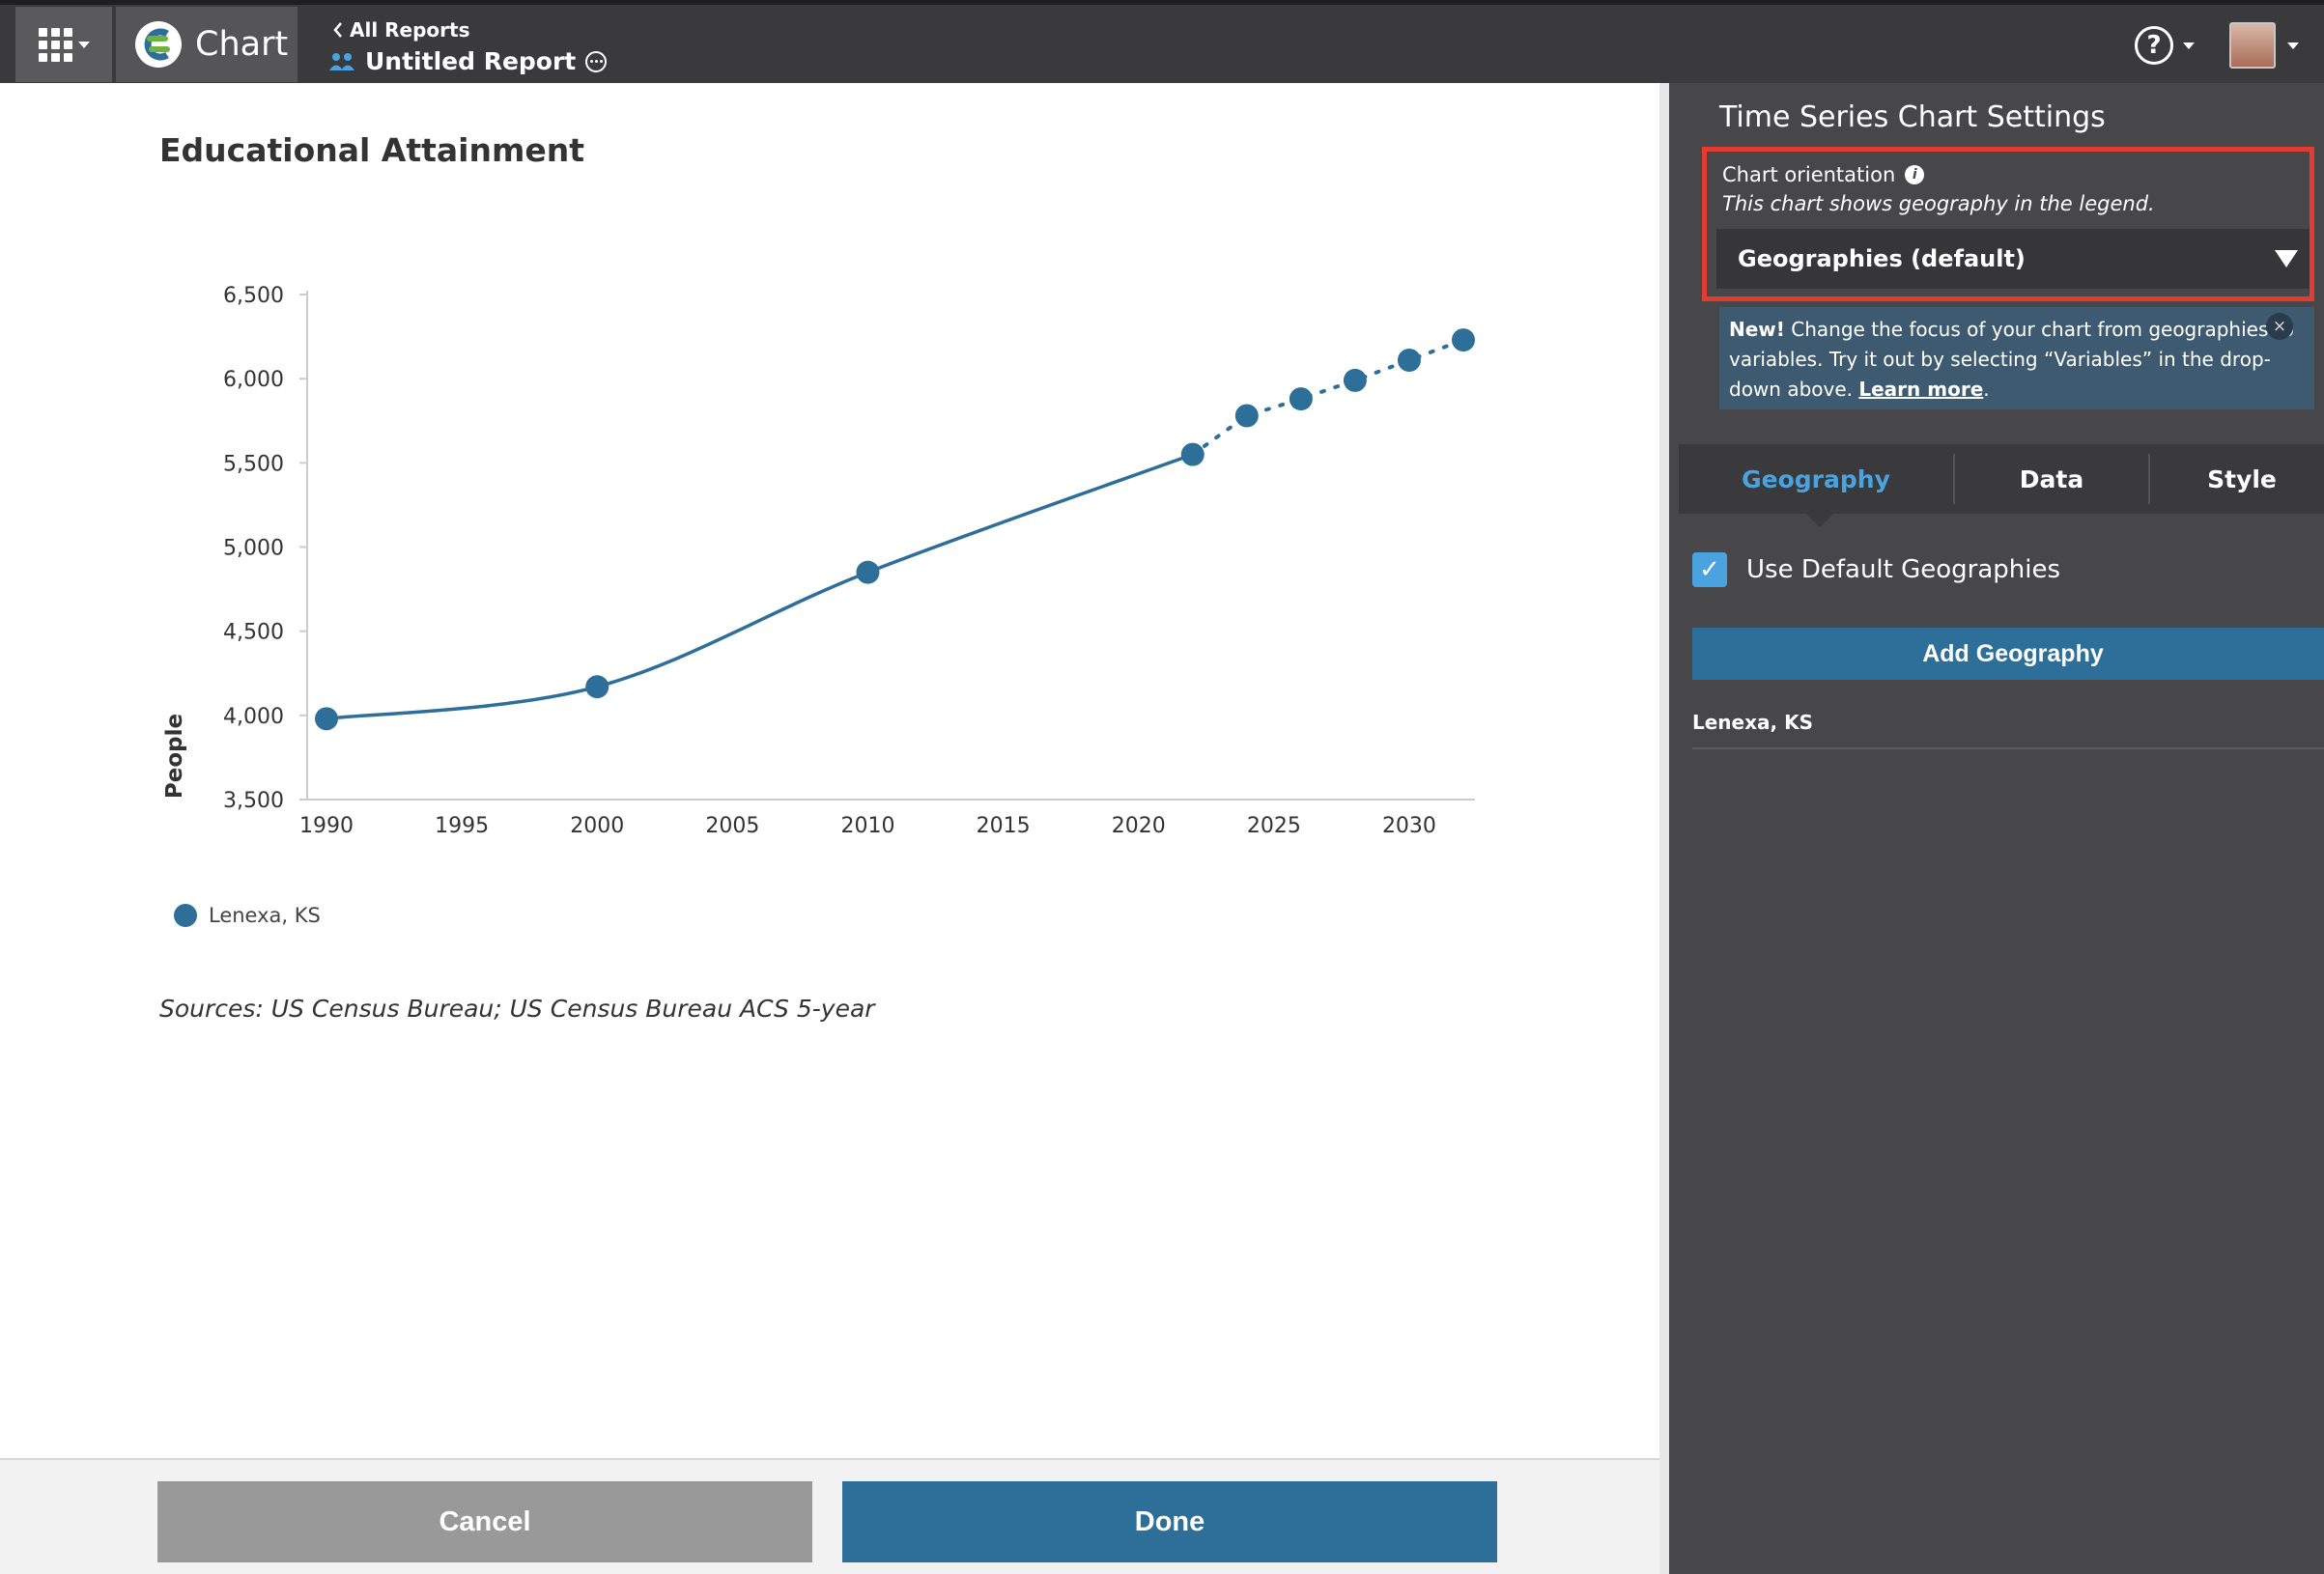 The height and width of the screenshot is (1574, 2324). I want to click on user-menu-button, so click(2264, 45).